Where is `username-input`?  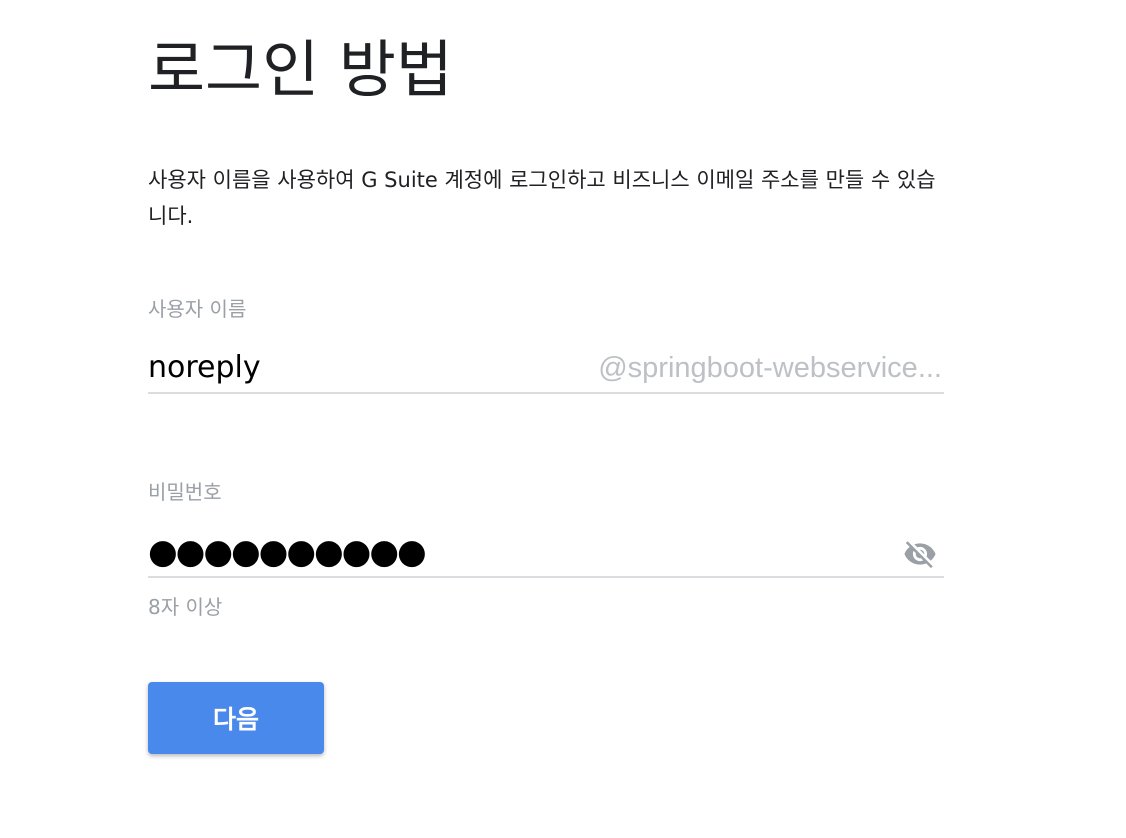 username-input is located at coordinates (348, 368).